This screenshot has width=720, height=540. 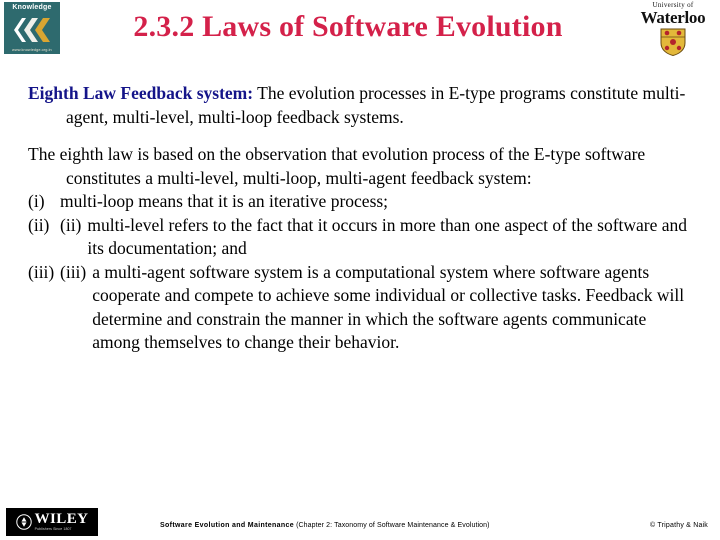 I want to click on wiley-logo: WILEY Publishers Since 1807, so click(x=52, y=522).